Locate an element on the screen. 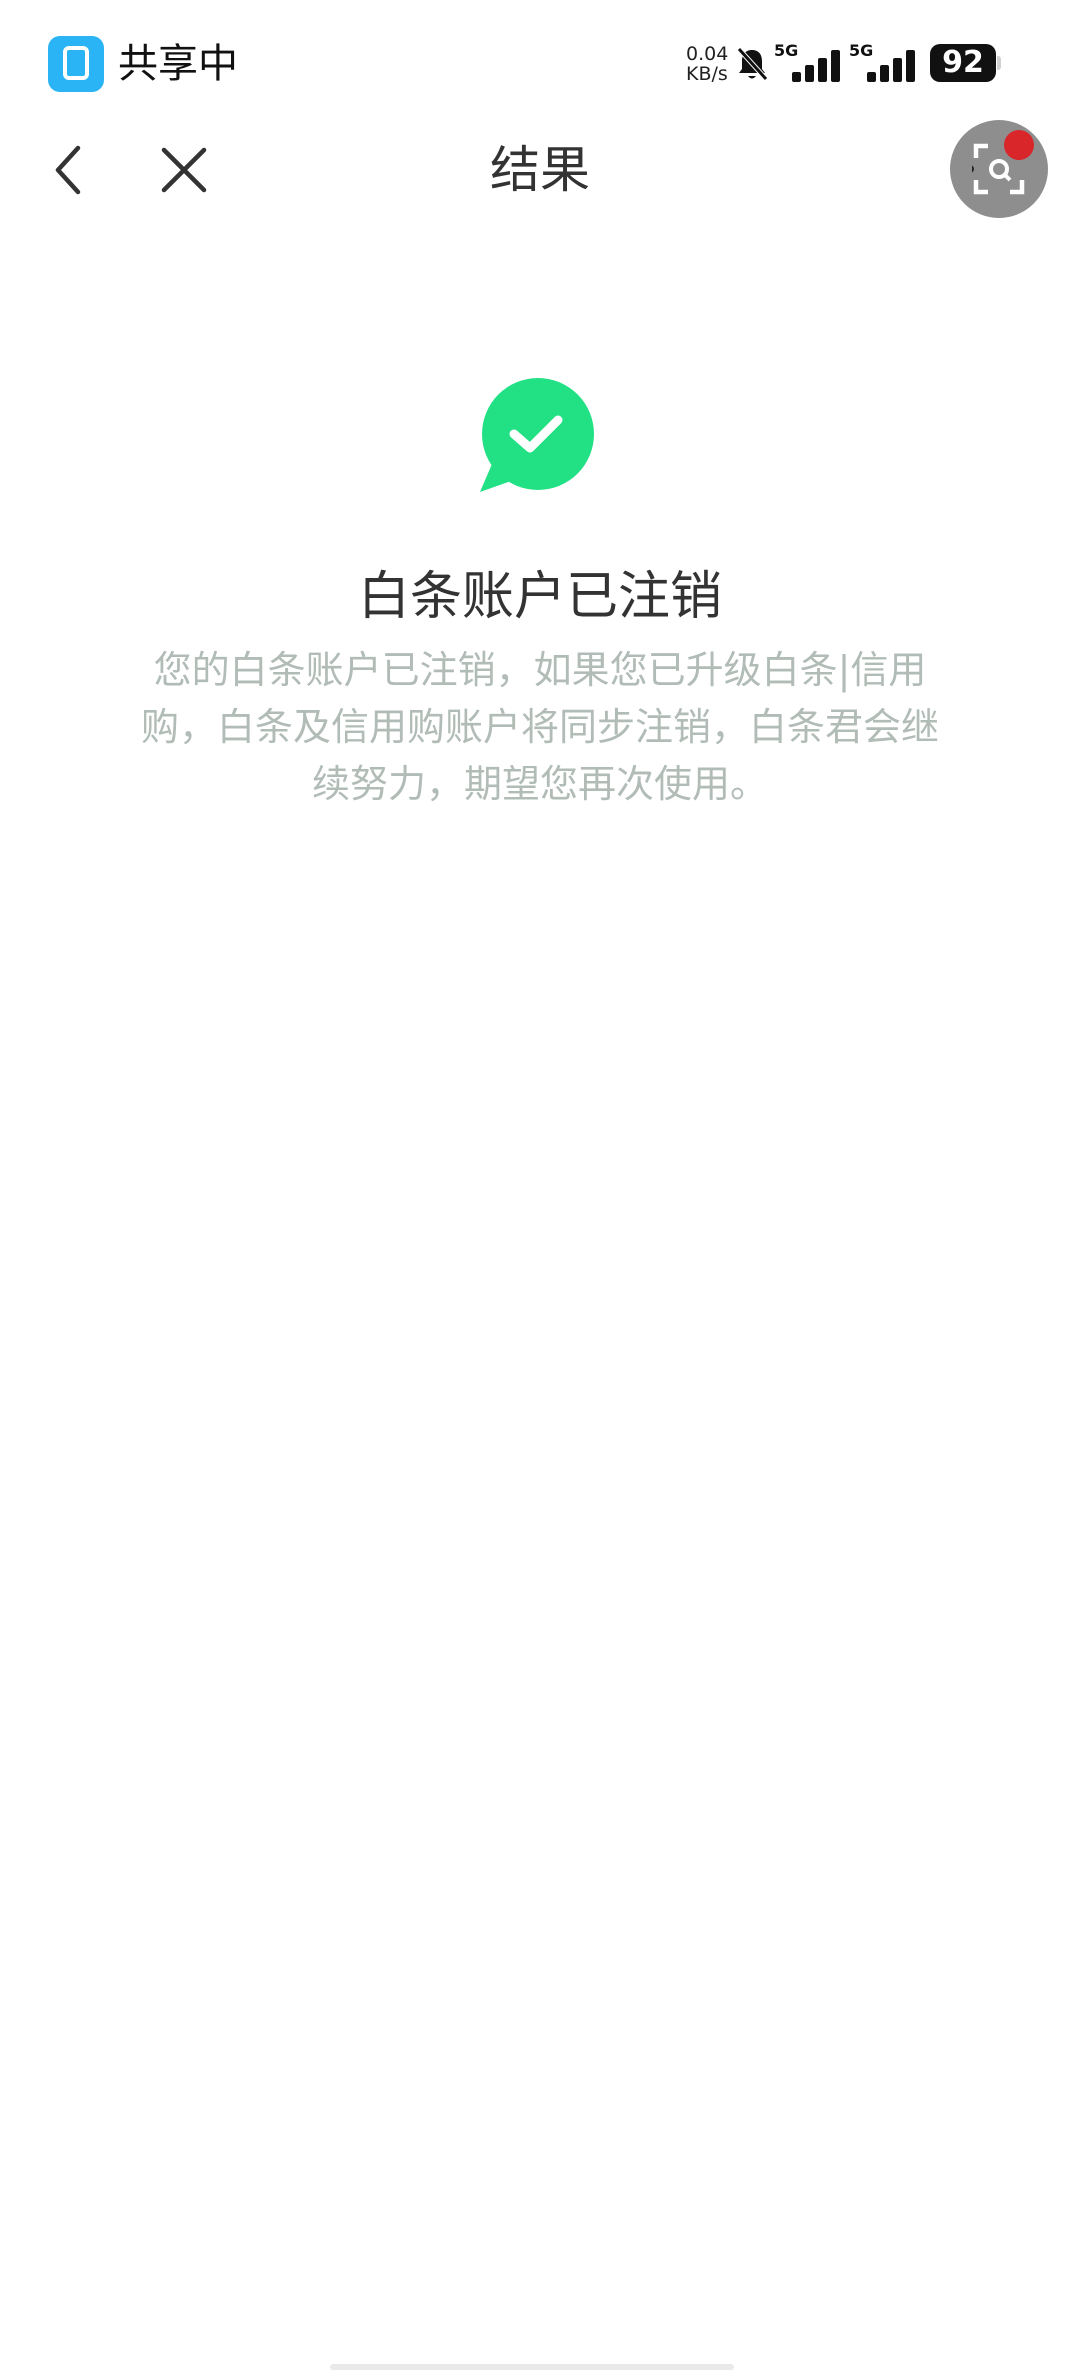 This screenshot has height=2370, width=1080. battery-icon: 92 is located at coordinates (963, 63).